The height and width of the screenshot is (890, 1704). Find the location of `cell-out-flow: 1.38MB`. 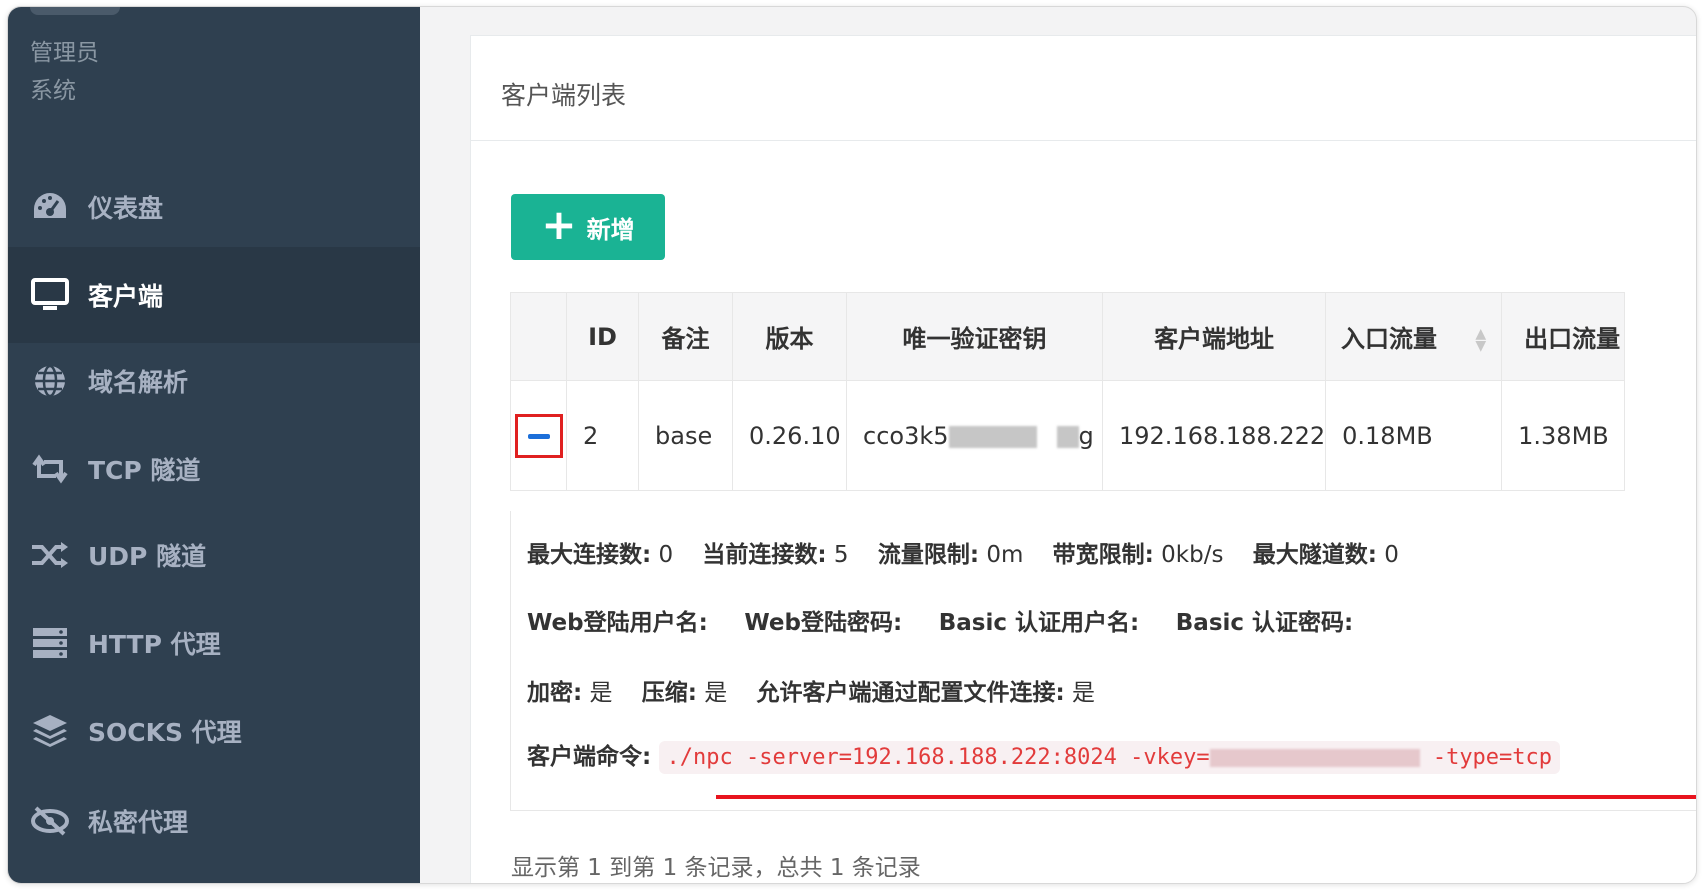

cell-out-flow: 1.38MB is located at coordinates (1563, 435).